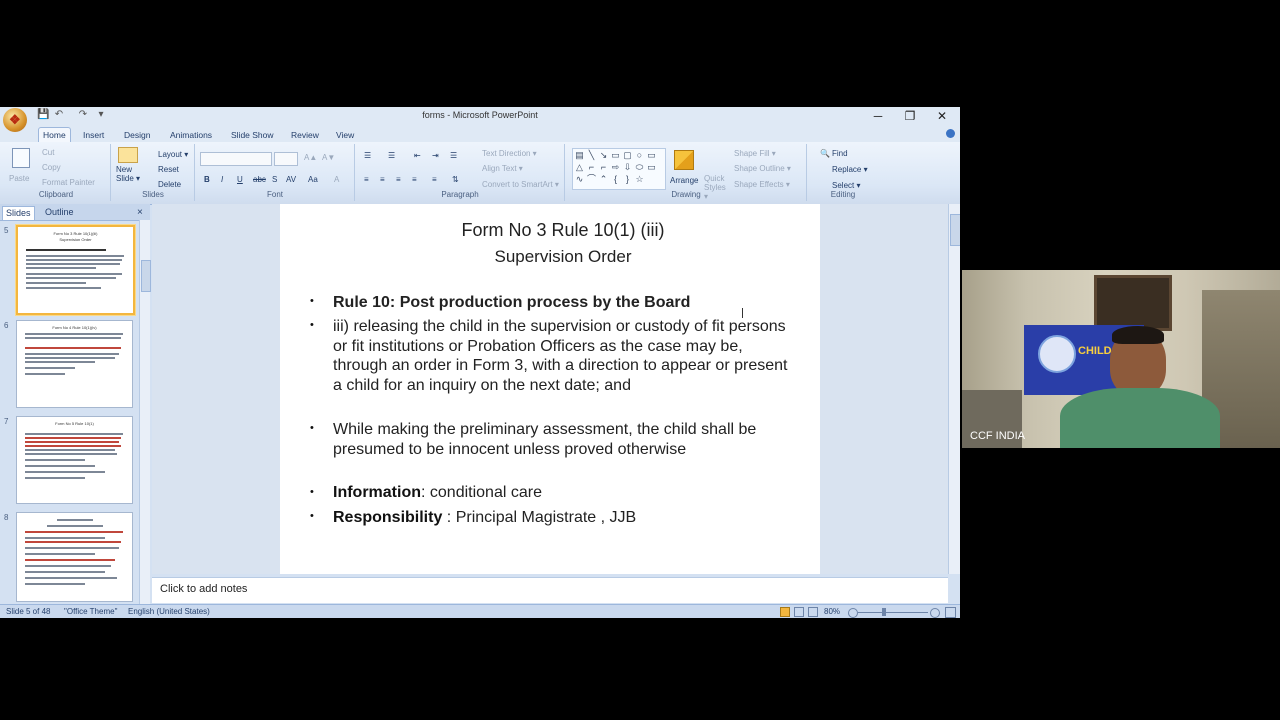 The image size is (1280, 720). I want to click on tab-slides: Slides, so click(18, 213).